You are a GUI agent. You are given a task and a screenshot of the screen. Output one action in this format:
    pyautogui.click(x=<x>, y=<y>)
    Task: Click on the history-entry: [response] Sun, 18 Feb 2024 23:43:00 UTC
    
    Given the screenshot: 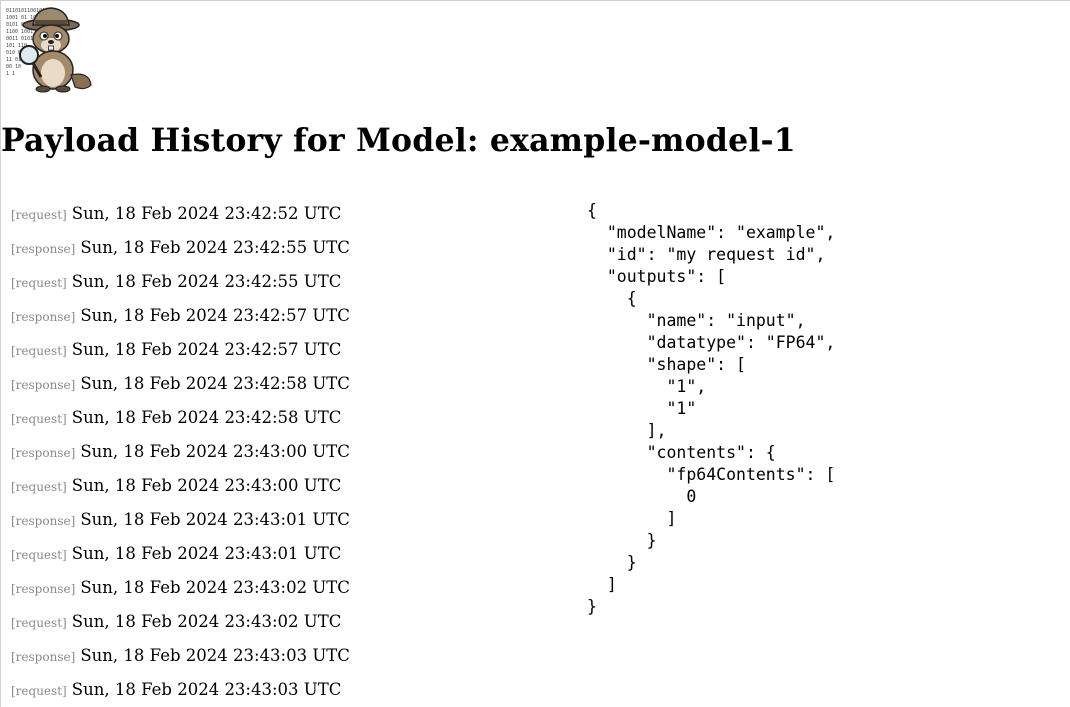 What is the action you would take?
    pyautogui.click(x=291, y=458)
    